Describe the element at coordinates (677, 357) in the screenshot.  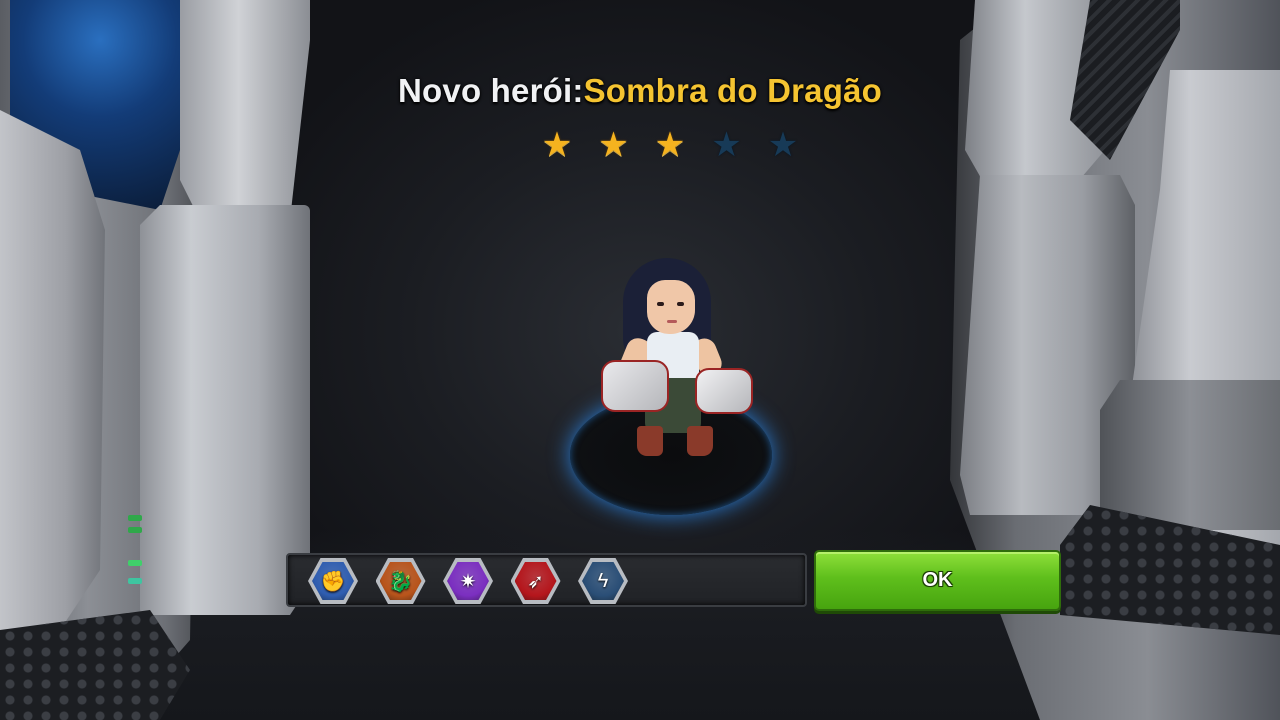
I see `hero-character` at that location.